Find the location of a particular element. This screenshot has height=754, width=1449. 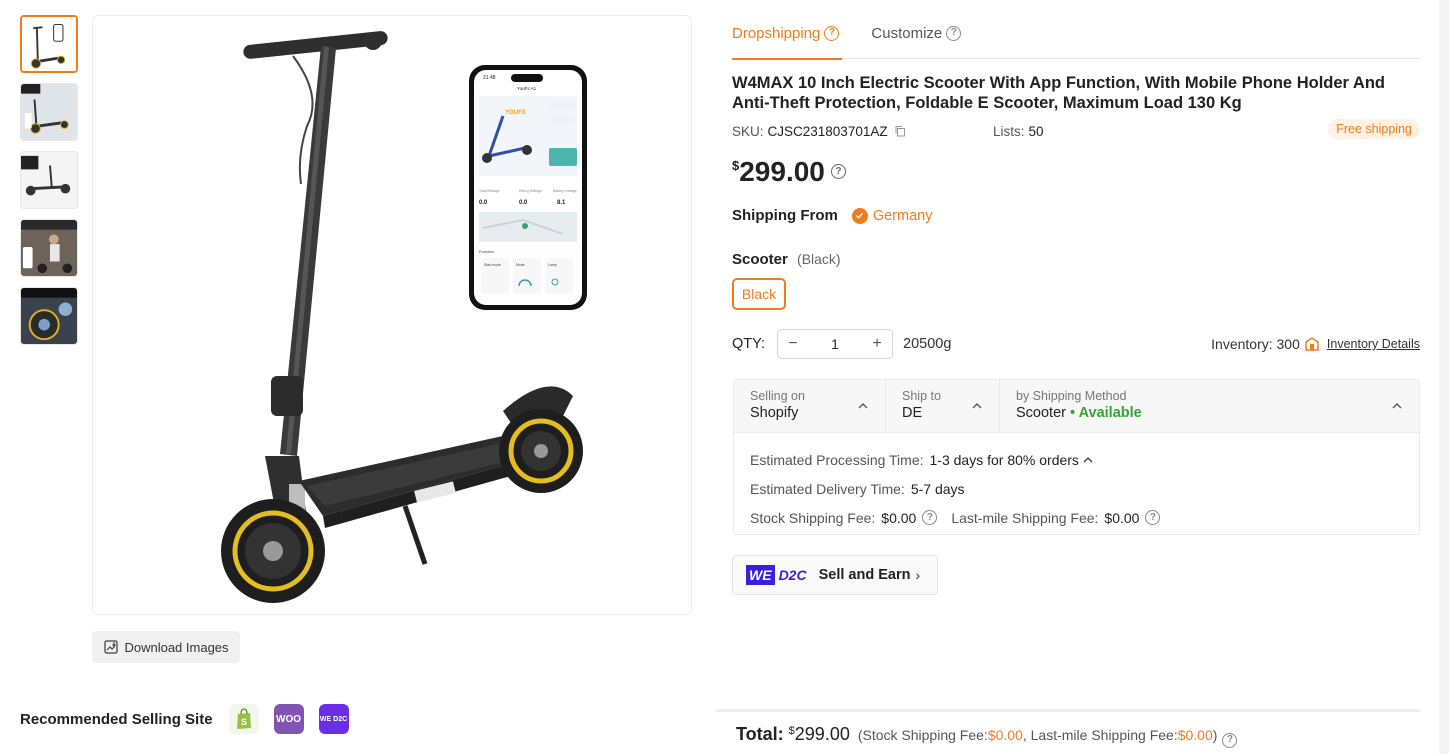

wed2c-logo-we: WE is located at coordinates (760, 575).